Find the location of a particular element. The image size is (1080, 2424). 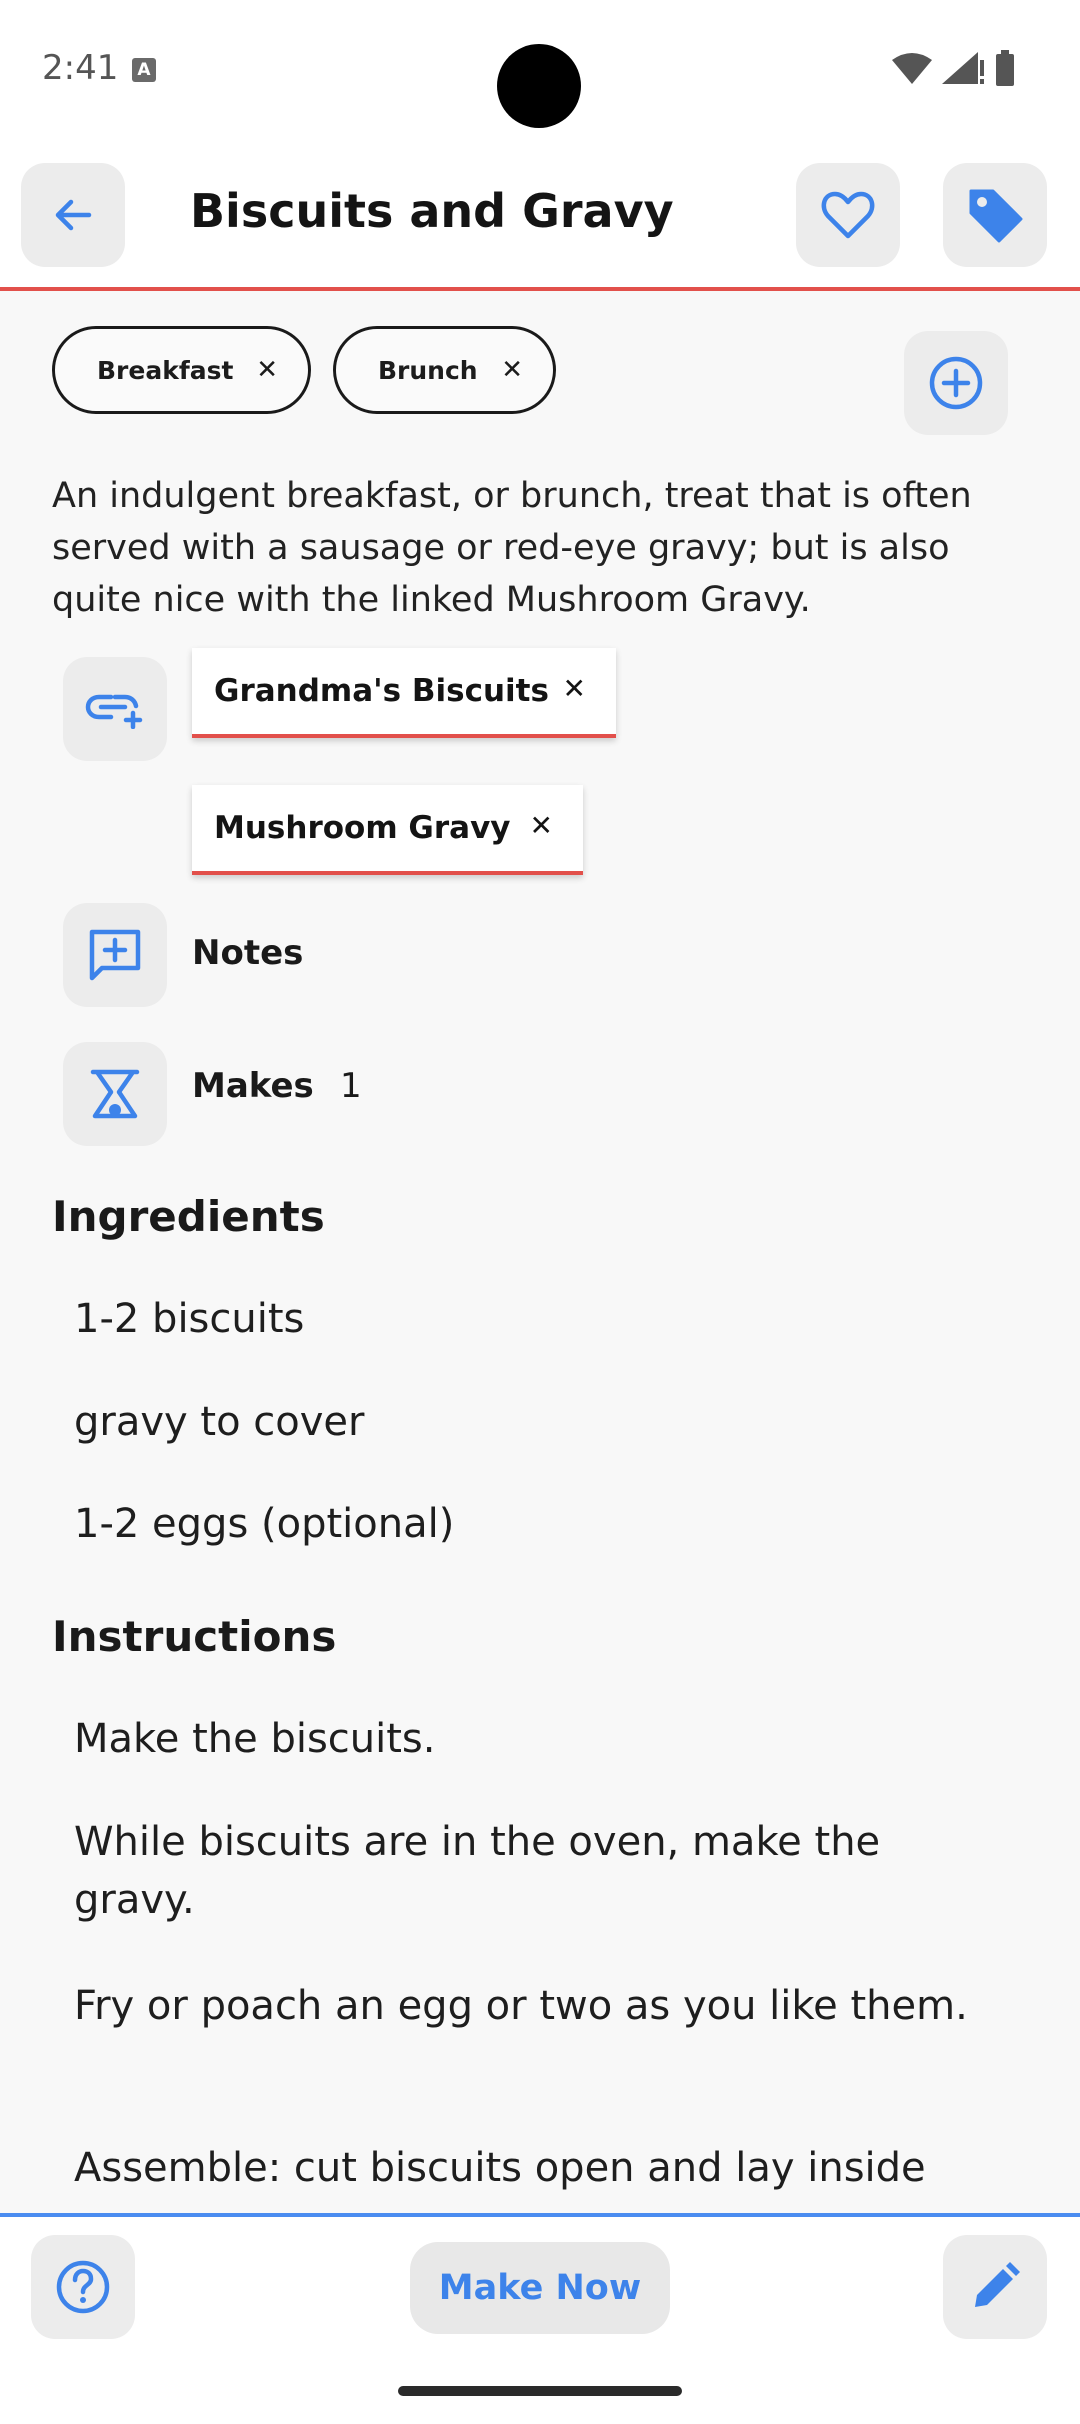

make-now-button: Make Now is located at coordinates (540, 2288).